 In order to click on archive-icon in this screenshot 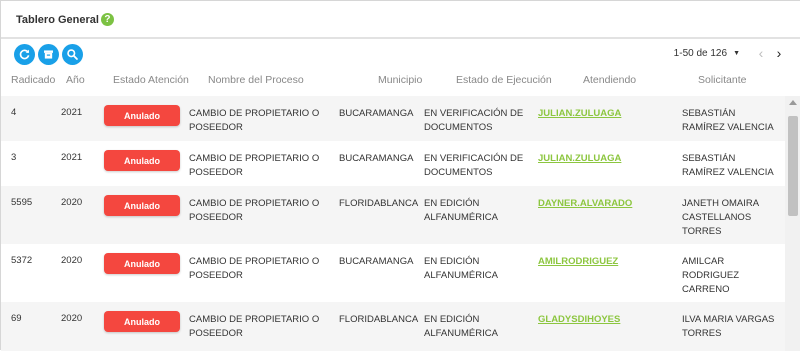, I will do `click(48, 54)`.